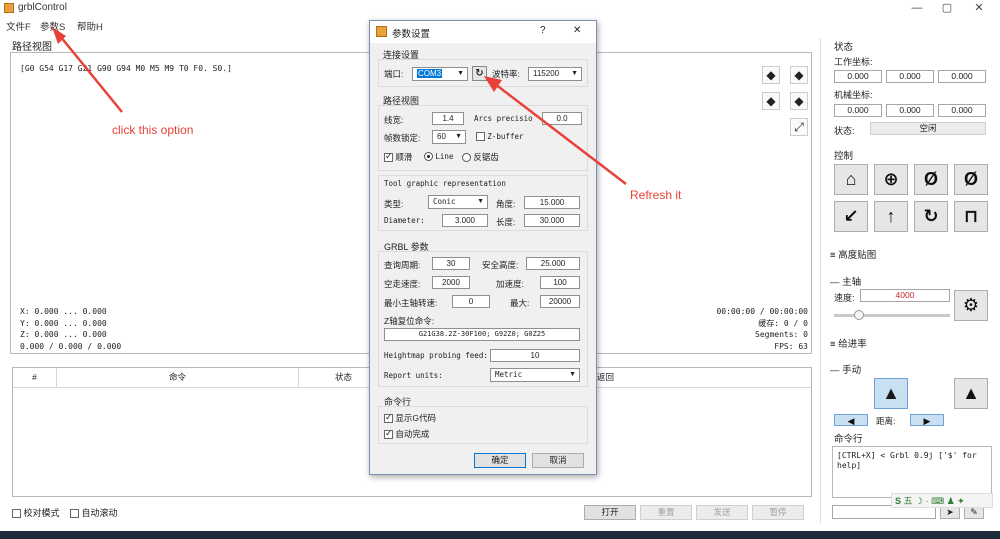 Image resolution: width=1000 pixels, height=539 pixels. Describe the element at coordinates (493, 84) in the screenshot. I see `annotation-arrowhead-refresh` at that location.